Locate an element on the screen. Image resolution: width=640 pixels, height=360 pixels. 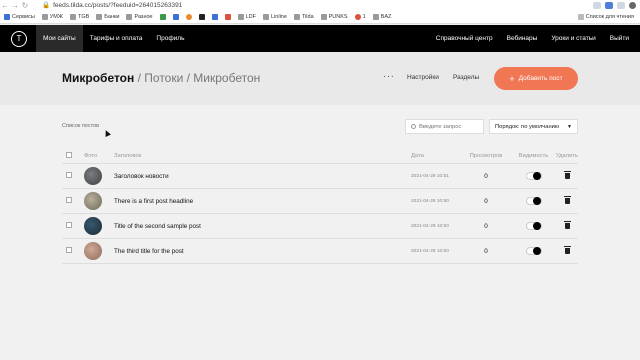
post-date: 2021-04-29 10:50 is located at coordinates (430, 251).